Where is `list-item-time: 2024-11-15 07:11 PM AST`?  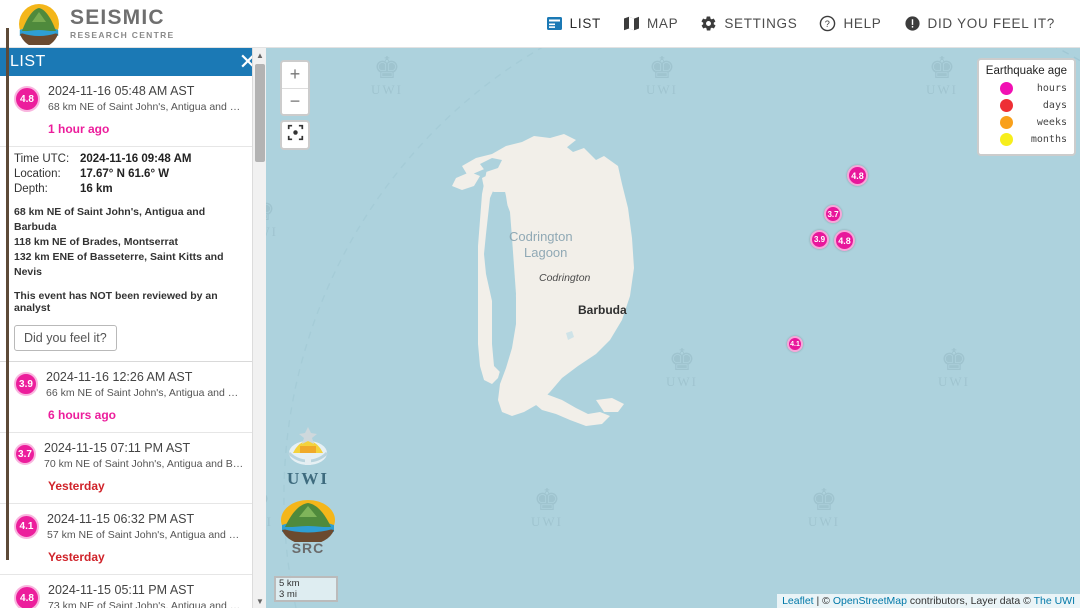
list-item-time: 2024-11-15 07:11 PM AST is located at coordinates (117, 448).